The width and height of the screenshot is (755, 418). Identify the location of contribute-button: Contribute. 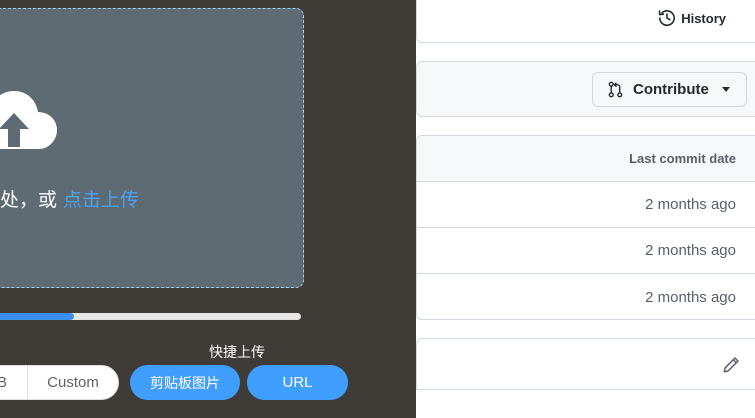
(669, 89).